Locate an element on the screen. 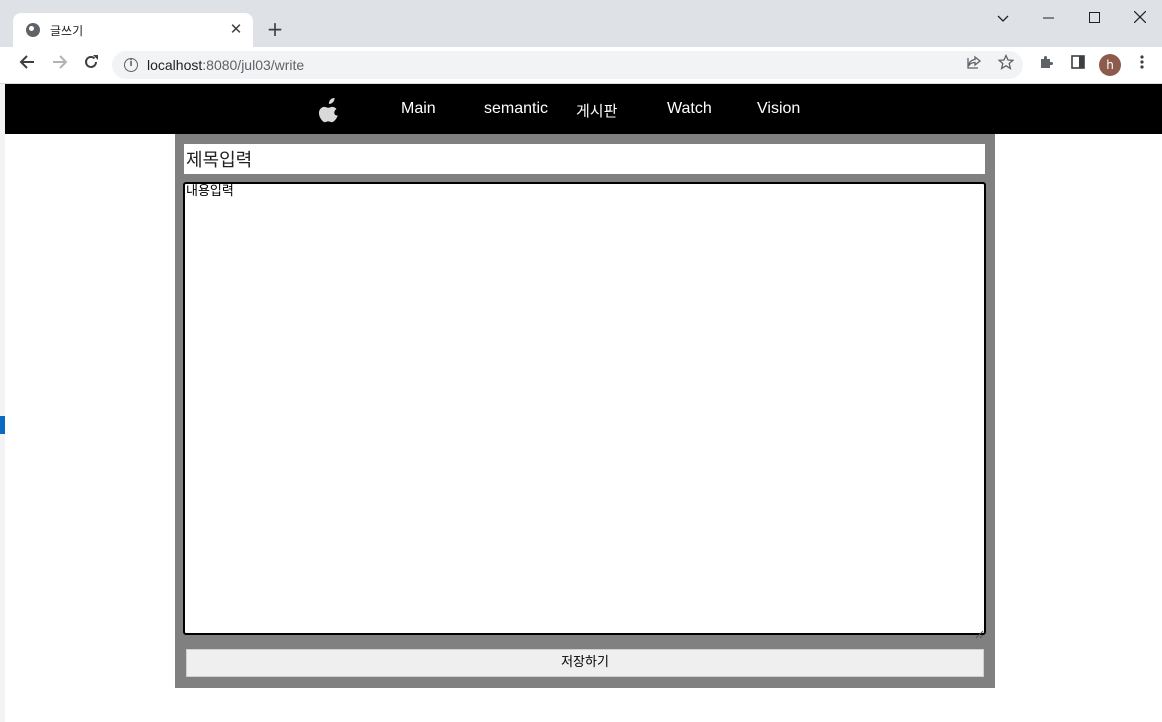 This screenshot has height=722, width=1162. tab-strip: 글쓰기 ✕ + is located at coordinates (581, 23).